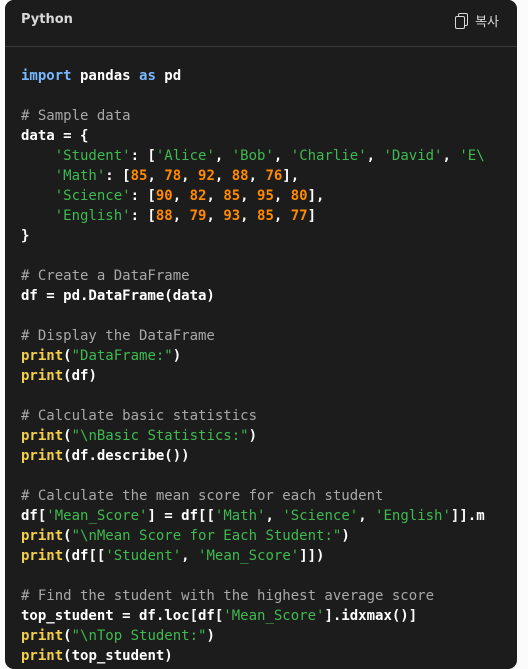  Describe the element at coordinates (413, 156) in the screenshot. I see `code-token: 'David'` at that location.